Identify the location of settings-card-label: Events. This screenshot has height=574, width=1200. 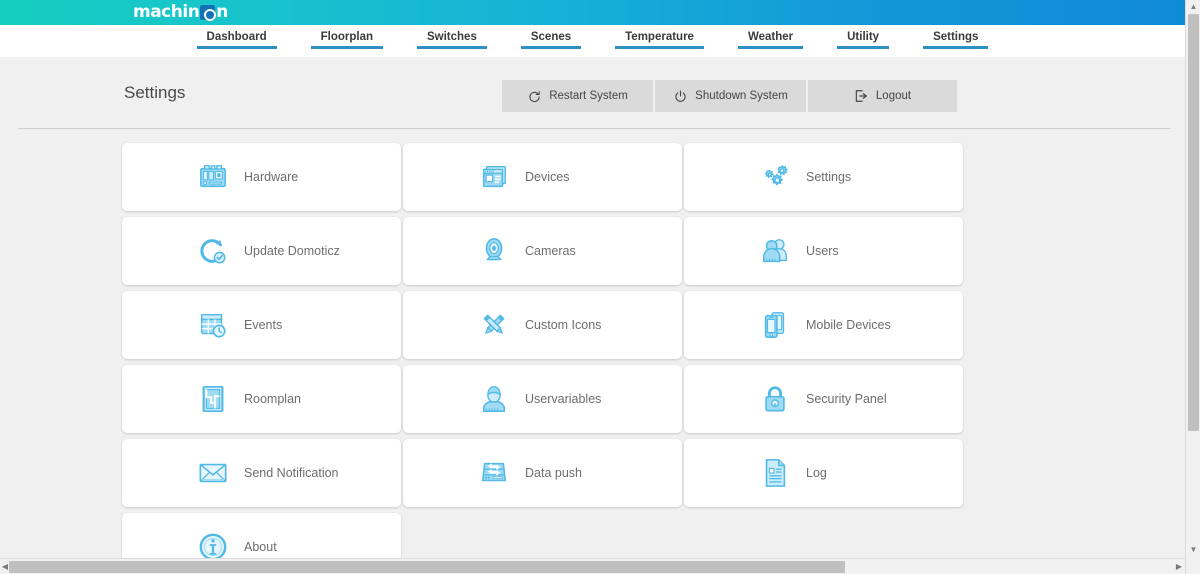
(263, 325).